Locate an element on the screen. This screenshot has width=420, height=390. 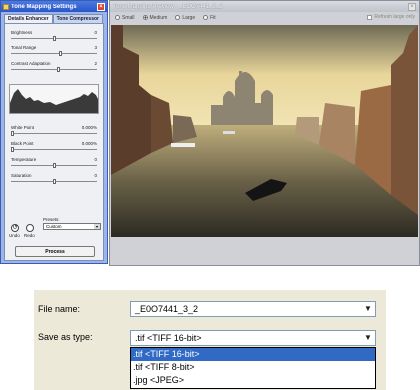
temperature-slider: Temperature 0 is located at coordinates (54, 163).